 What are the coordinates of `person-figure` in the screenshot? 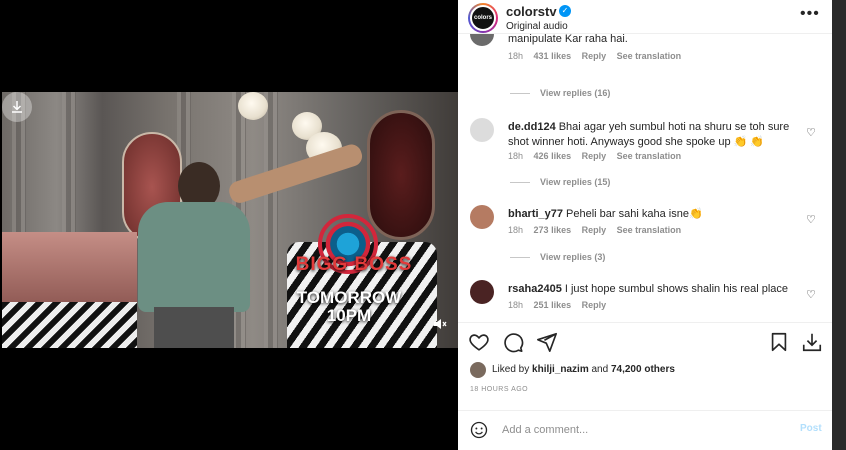 It's located at (190, 255).